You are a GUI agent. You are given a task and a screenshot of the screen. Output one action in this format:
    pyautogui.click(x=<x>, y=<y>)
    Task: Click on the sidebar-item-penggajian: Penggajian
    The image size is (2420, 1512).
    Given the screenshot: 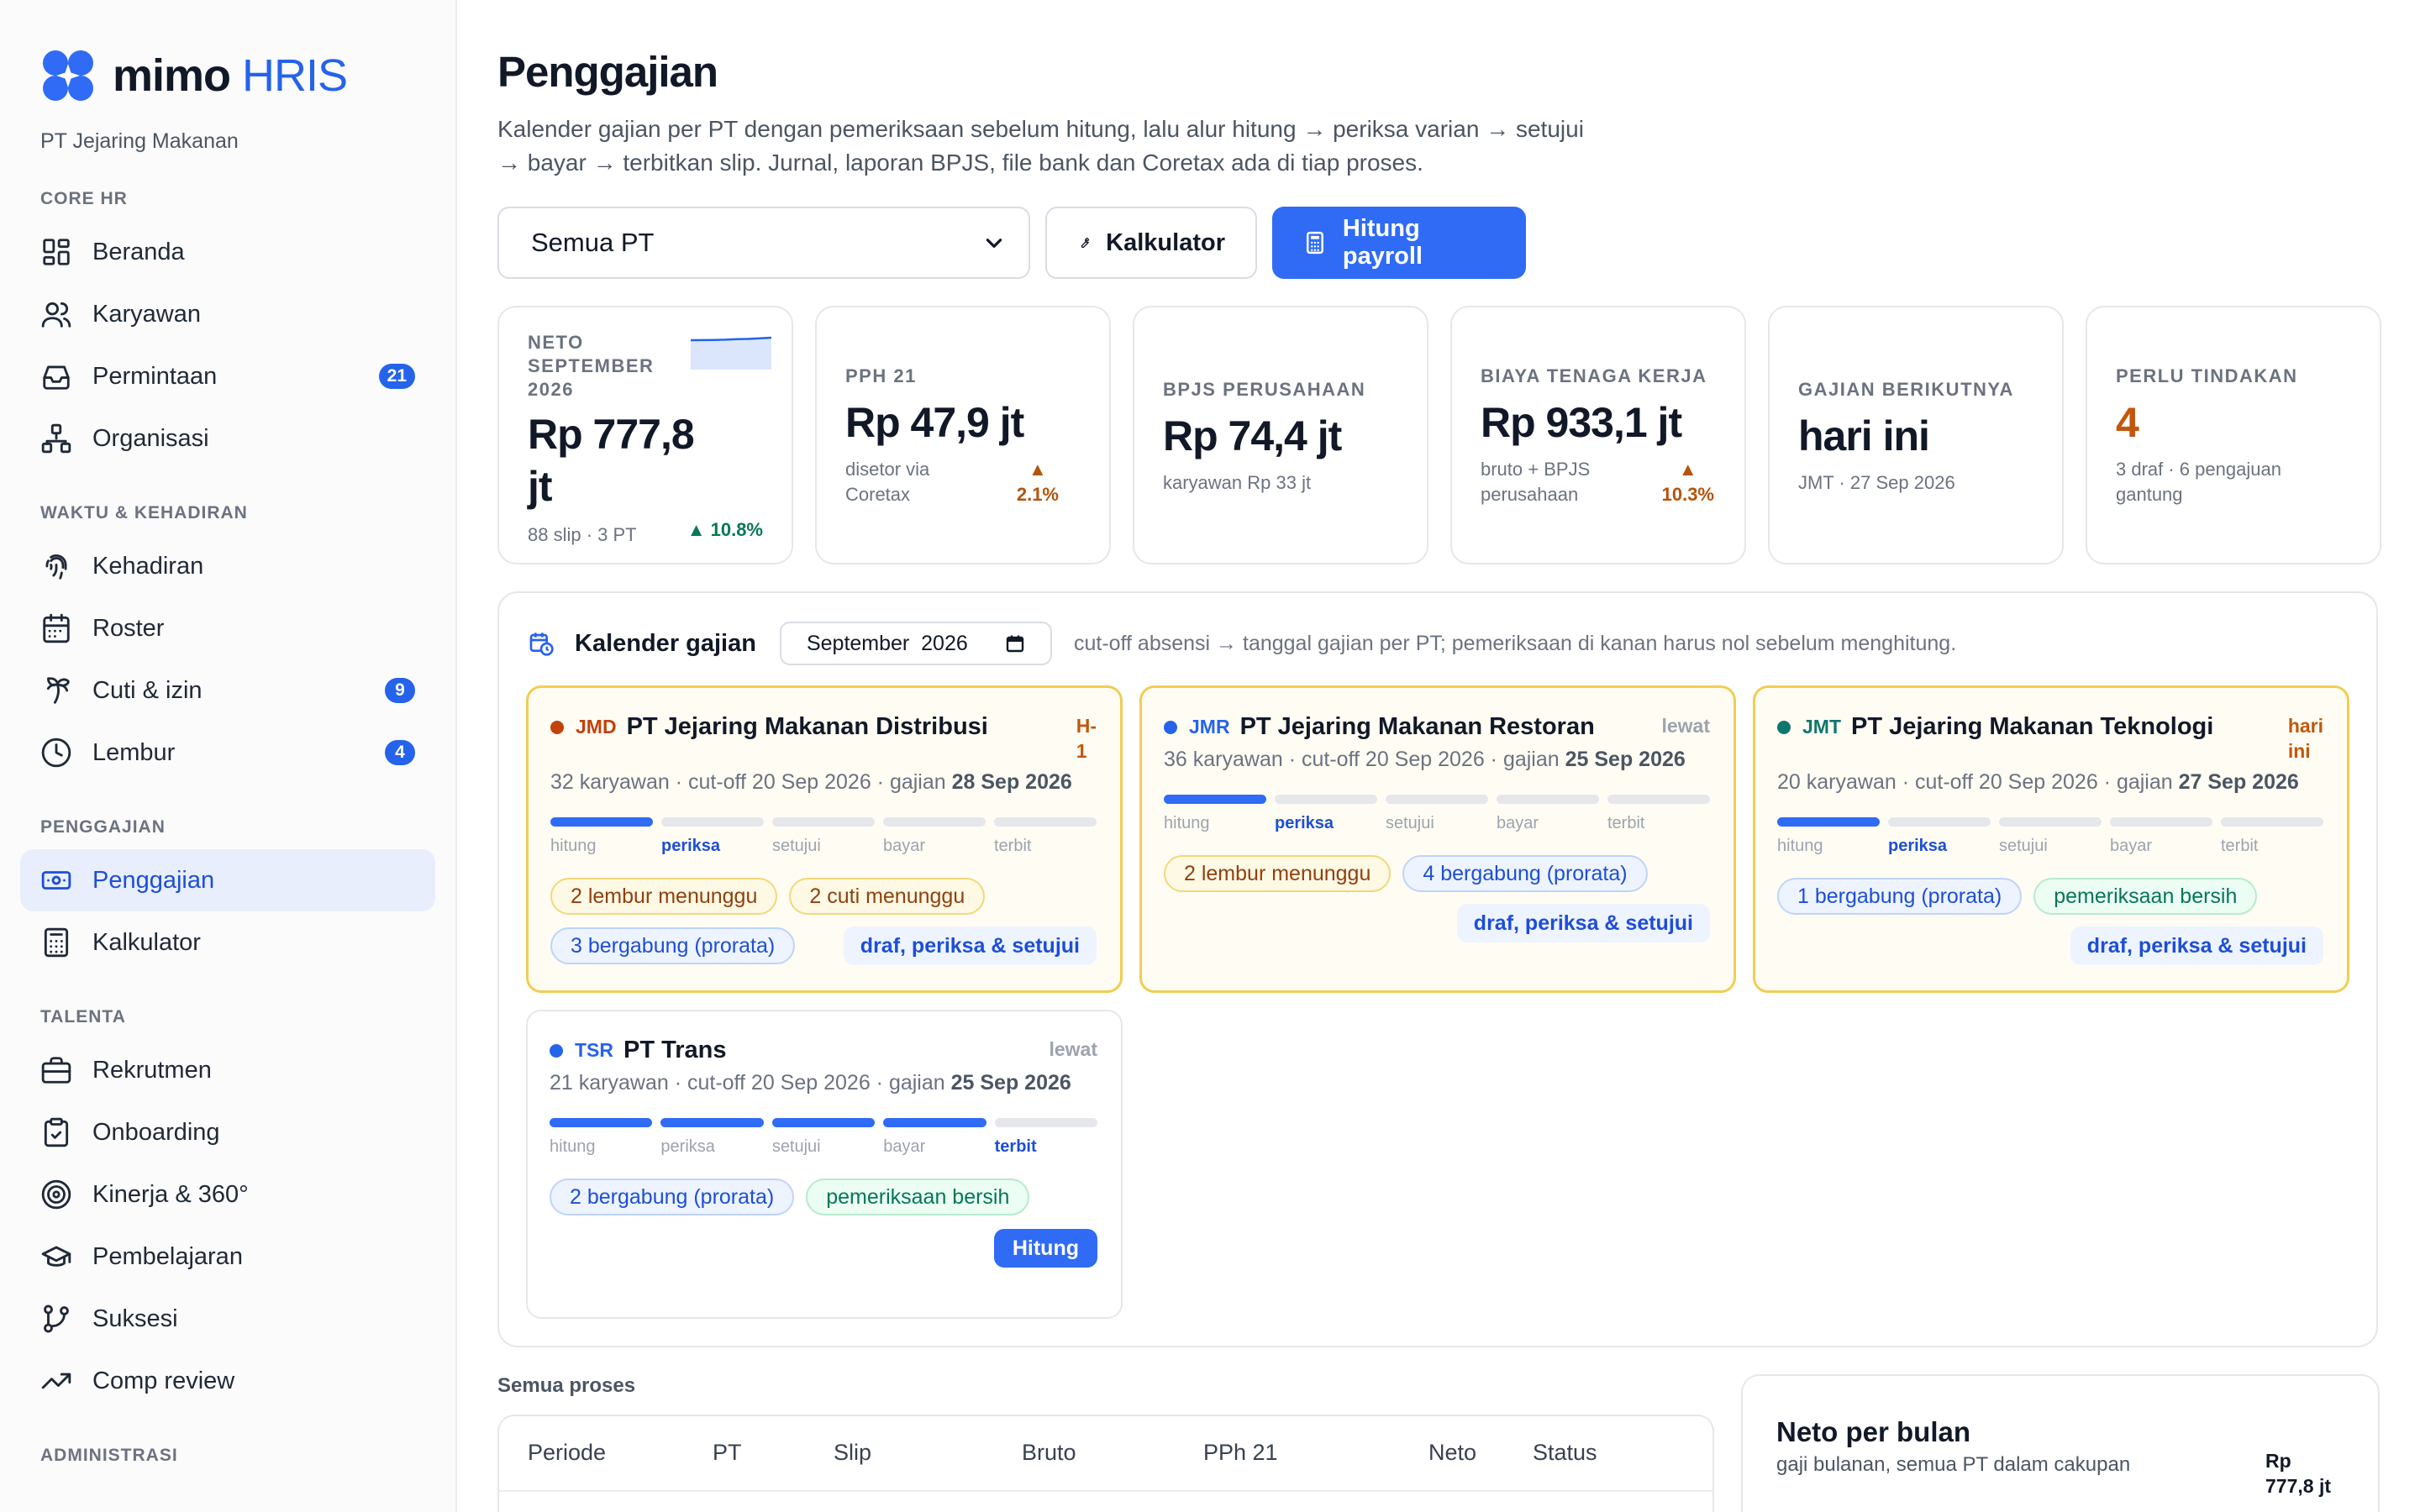 What is the action you would take?
    pyautogui.click(x=227, y=880)
    